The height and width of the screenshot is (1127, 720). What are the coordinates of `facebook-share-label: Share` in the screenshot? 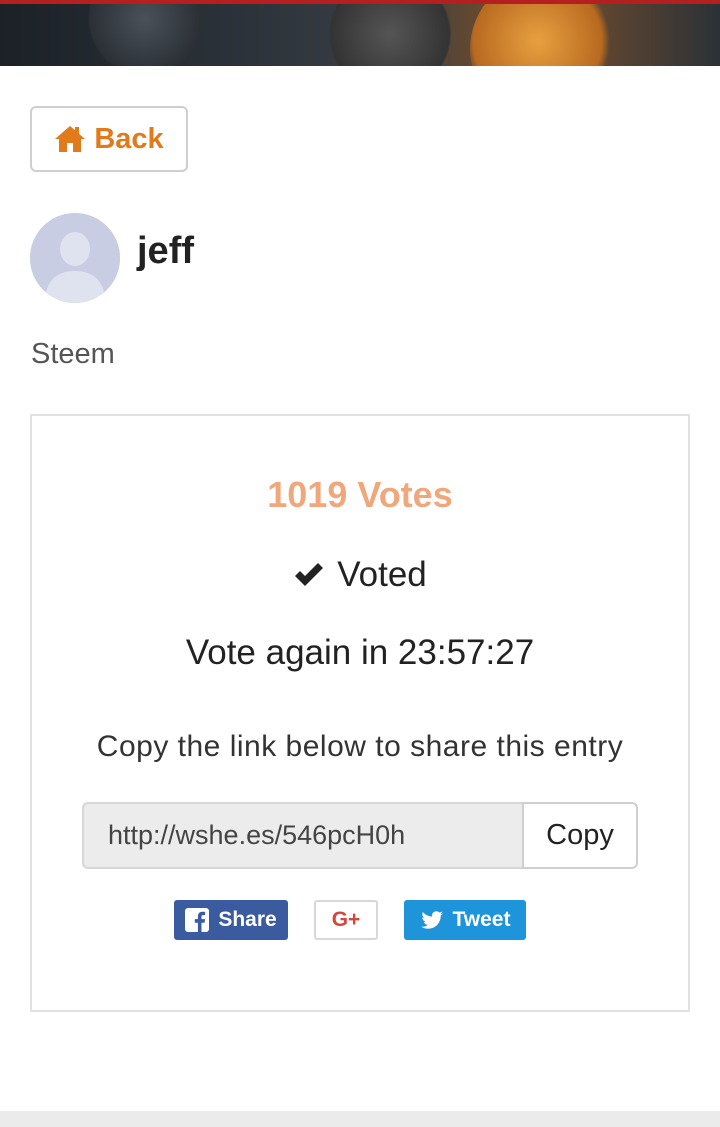 It's located at (247, 919).